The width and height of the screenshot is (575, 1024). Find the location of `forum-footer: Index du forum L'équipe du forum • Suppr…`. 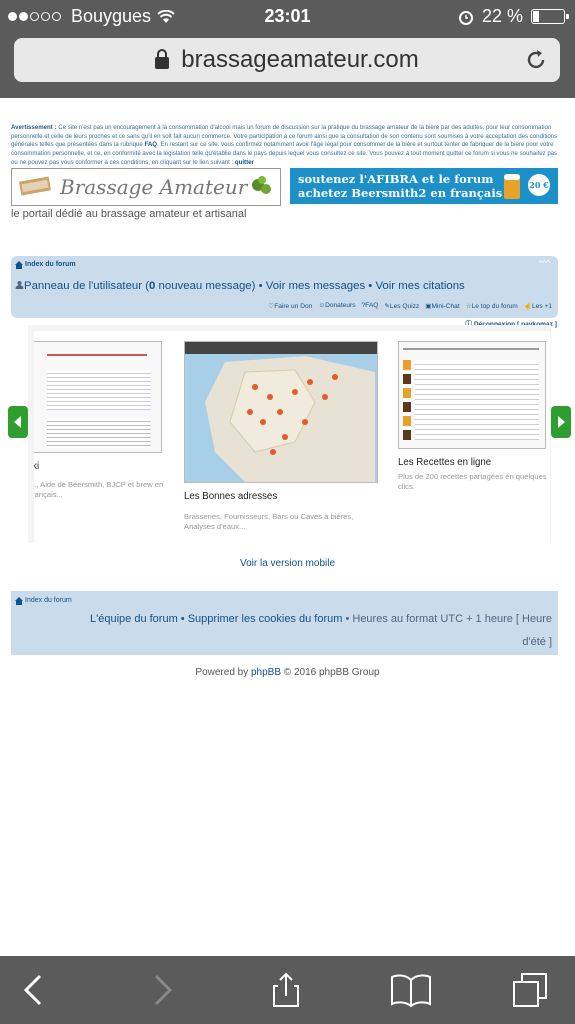

forum-footer: Index du forum L'équipe du forum • Suppr… is located at coordinates (284, 623).